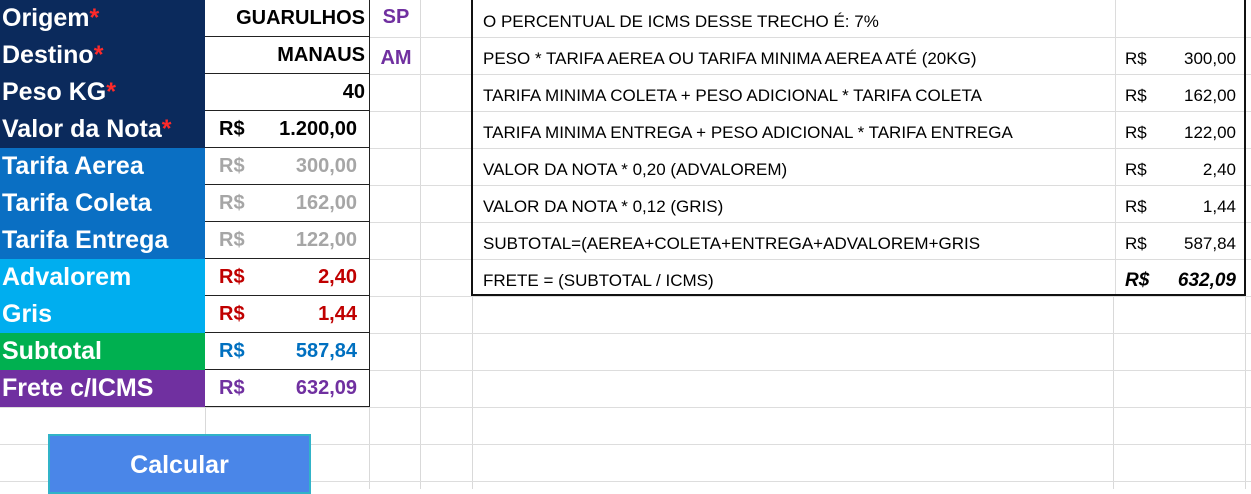 The image size is (1251, 494). I want to click on field-value-cell: R$ 2,40, so click(287, 277).